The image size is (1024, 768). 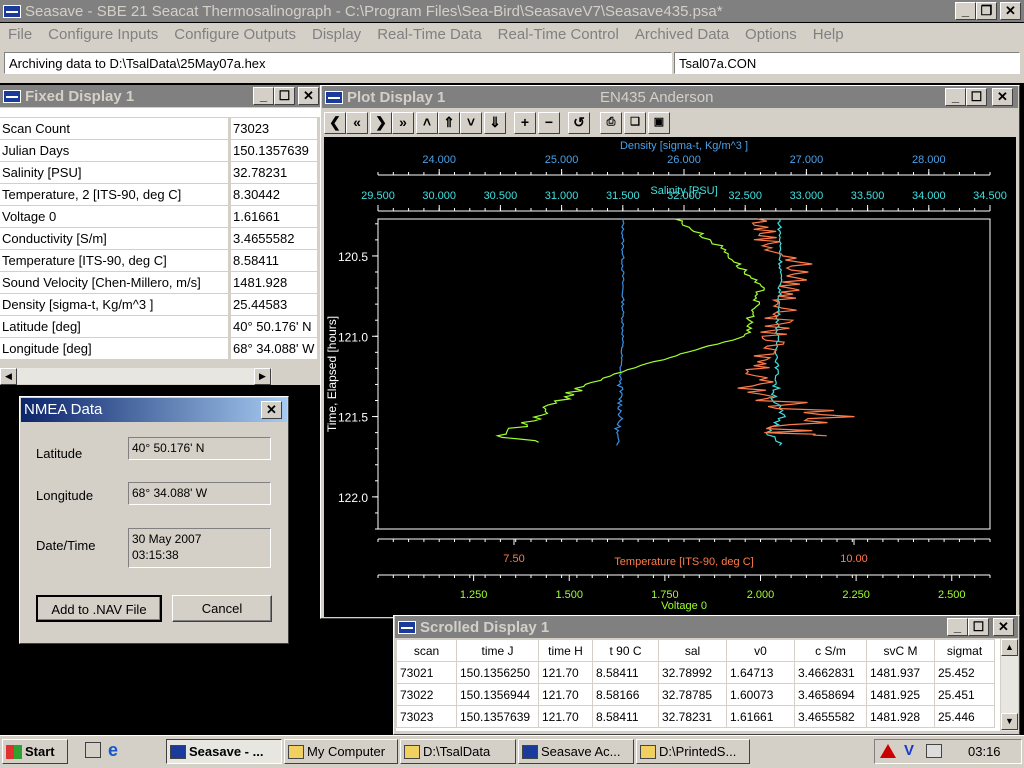 I want to click on scroll-right-icon: ▶, so click(x=262, y=376).